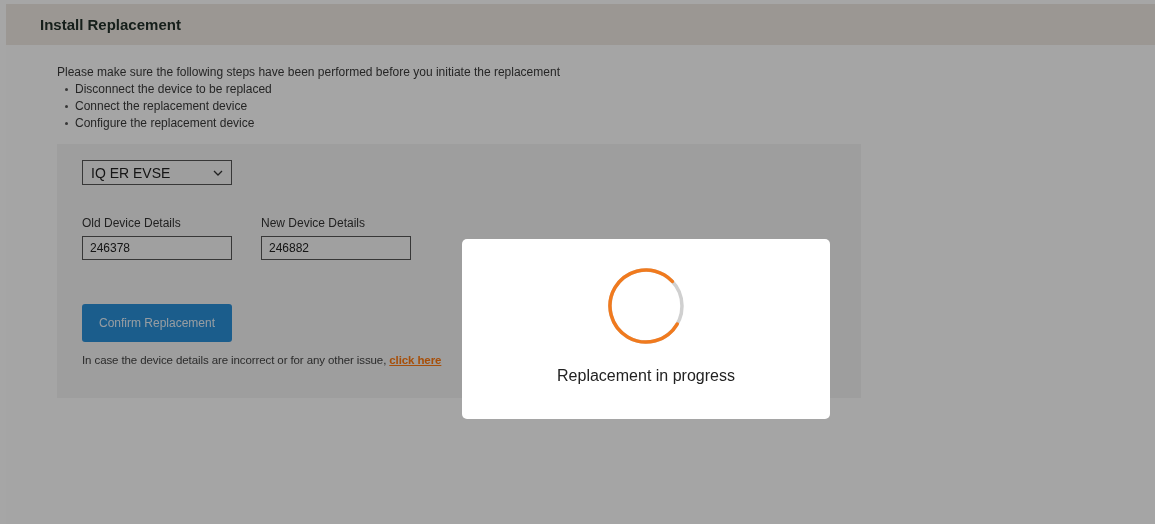  What do you see at coordinates (314, 223) in the screenshot?
I see `field-label: New Device Details` at bounding box center [314, 223].